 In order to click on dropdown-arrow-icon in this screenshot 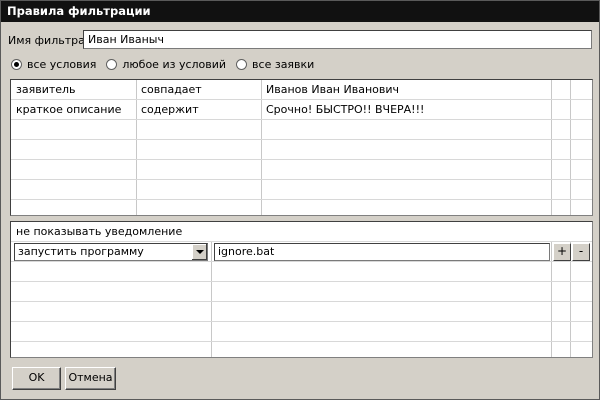, I will do `click(199, 252)`.